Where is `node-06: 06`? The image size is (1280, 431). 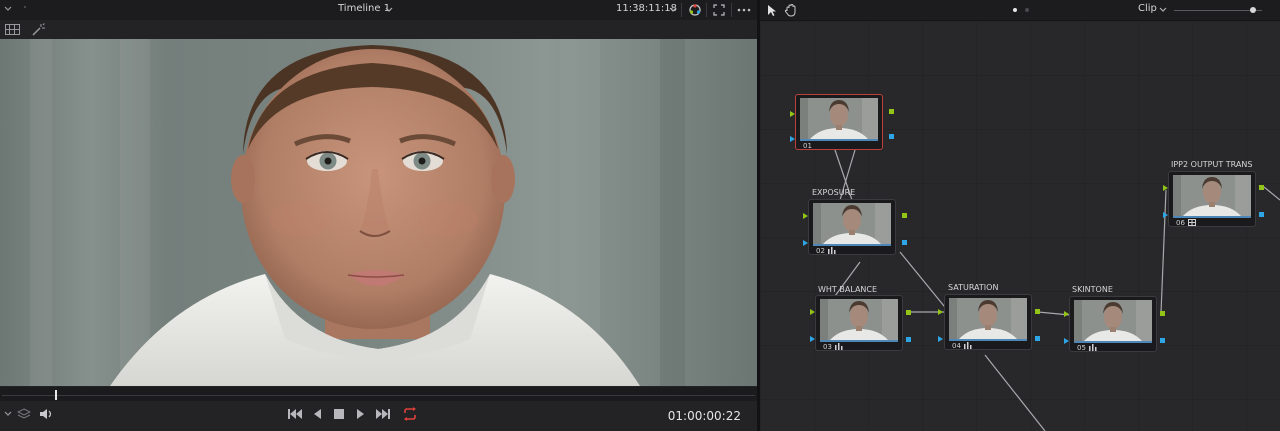
node-06: 06 is located at coordinates (1212, 199).